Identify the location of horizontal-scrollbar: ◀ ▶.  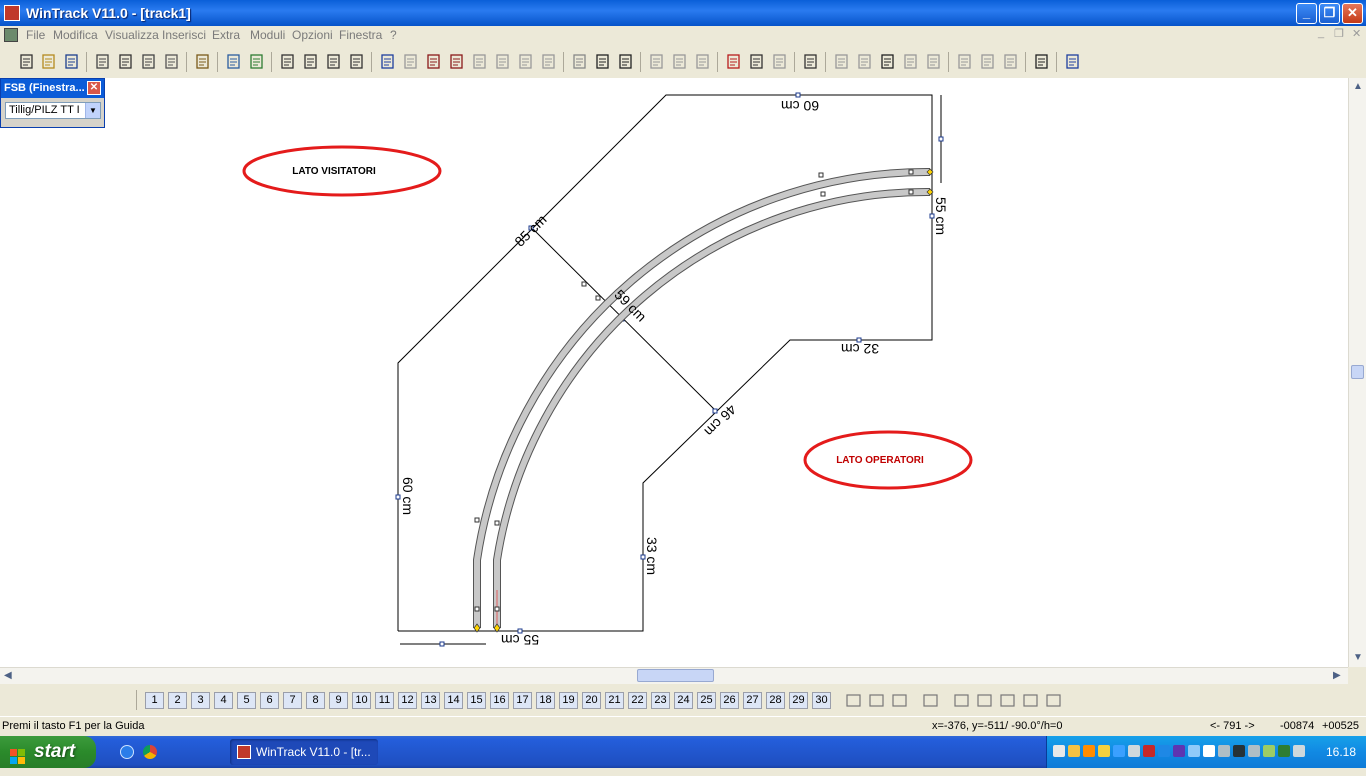
(674, 675).